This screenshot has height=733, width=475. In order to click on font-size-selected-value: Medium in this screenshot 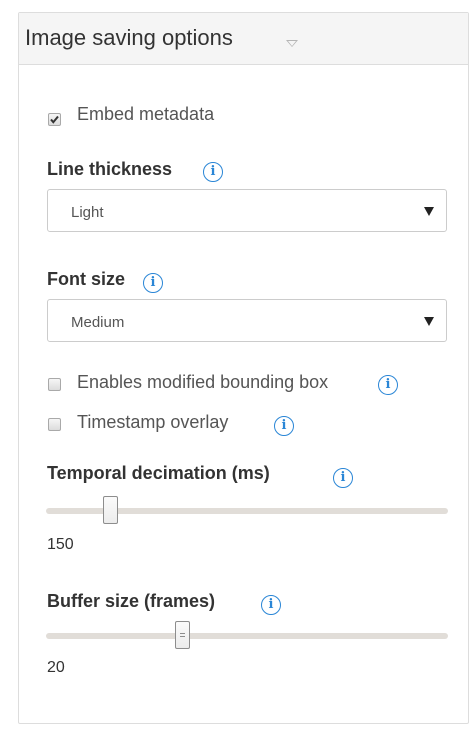, I will do `click(98, 322)`.